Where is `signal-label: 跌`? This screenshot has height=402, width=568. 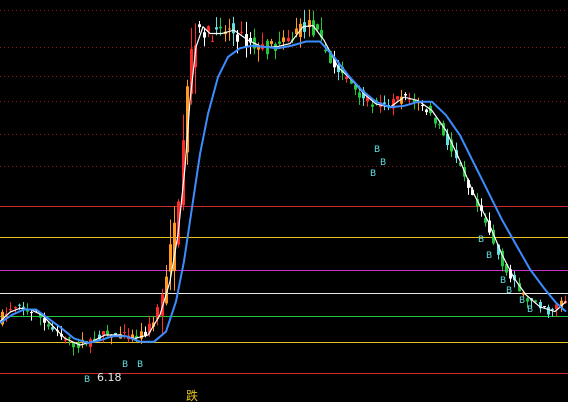
signal-label: 跌 is located at coordinates (192, 395).